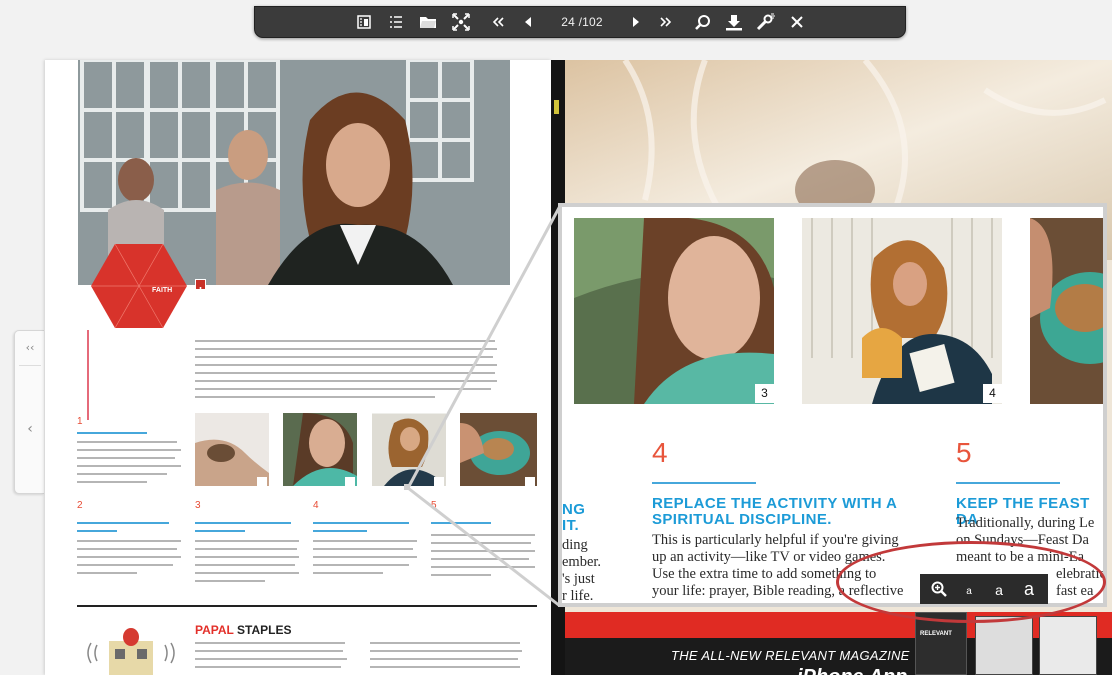  I want to click on last-page-icon, so click(666, 22).